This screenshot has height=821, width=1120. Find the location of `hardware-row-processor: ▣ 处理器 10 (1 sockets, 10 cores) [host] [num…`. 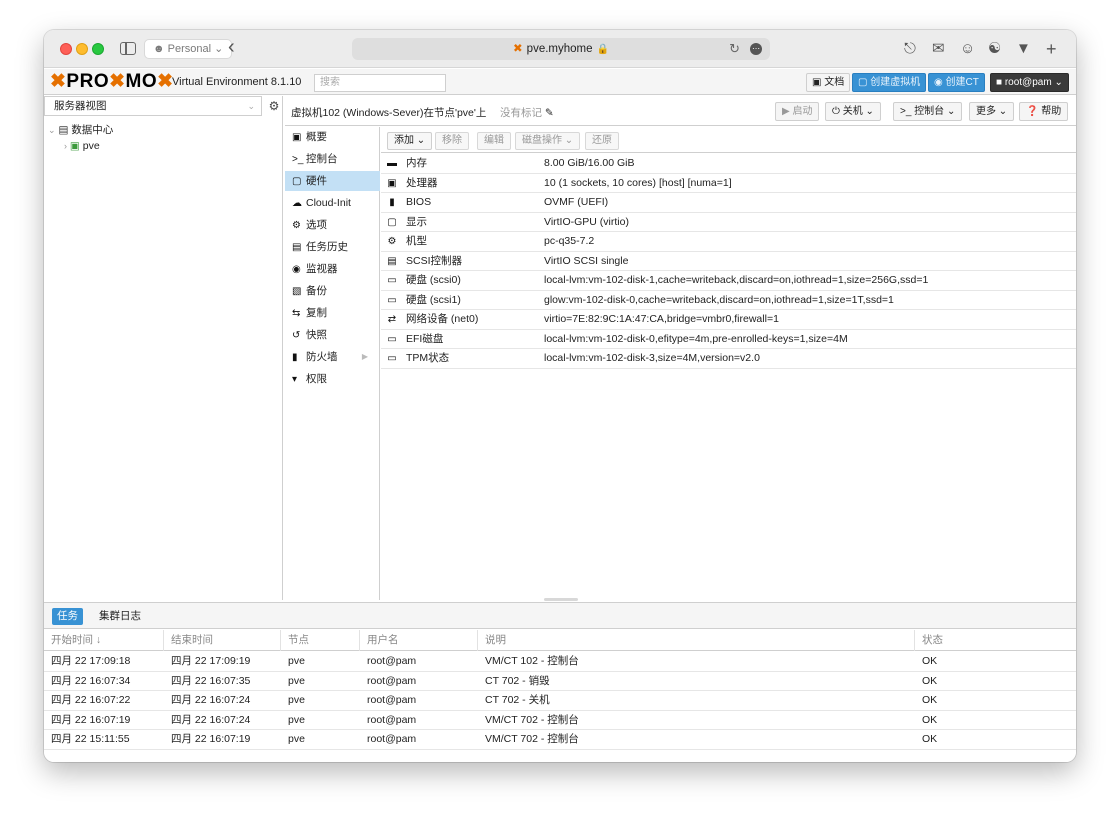

hardware-row-processor: ▣ 处理器 10 (1 sockets, 10 cores) [host] [num… is located at coordinates (728, 183).